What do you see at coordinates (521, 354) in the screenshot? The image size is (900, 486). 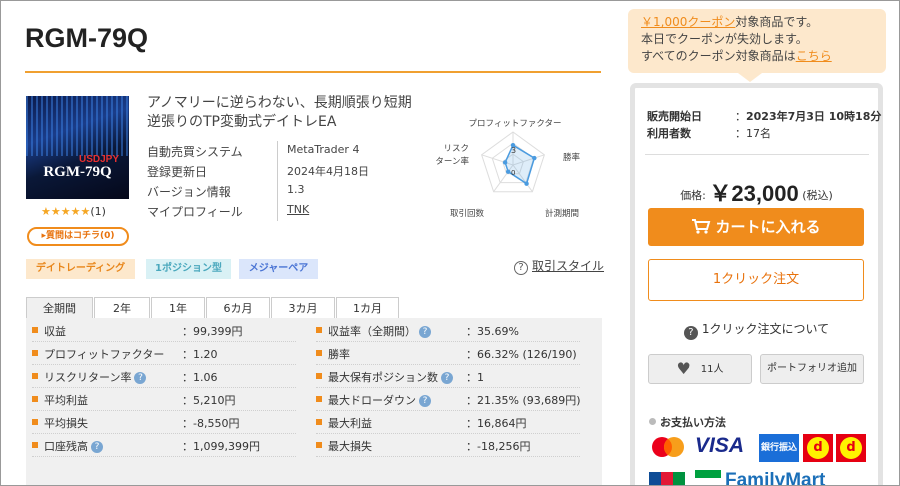 I see `stat-value: ：66.32% (126/190)` at bounding box center [521, 354].